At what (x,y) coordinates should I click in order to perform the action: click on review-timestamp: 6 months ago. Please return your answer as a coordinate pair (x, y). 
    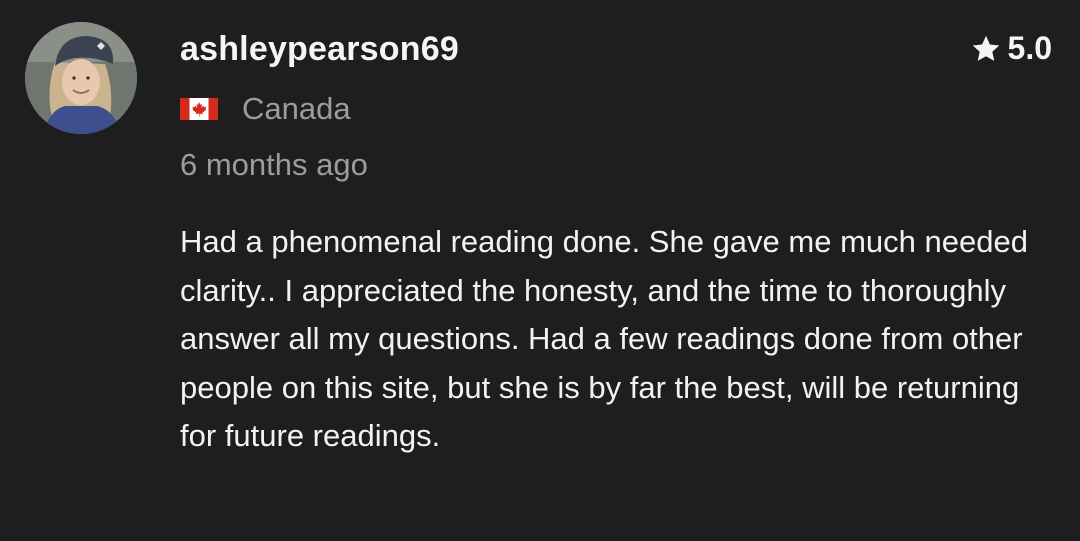
    Looking at the image, I should click on (274, 164).